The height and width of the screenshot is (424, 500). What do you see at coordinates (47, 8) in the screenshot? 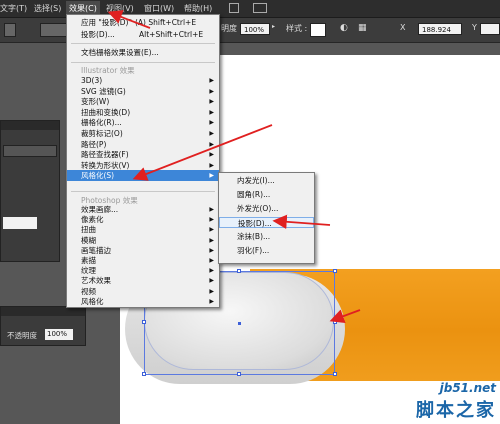
I see `menu-select: 选择(S)` at bounding box center [47, 8].